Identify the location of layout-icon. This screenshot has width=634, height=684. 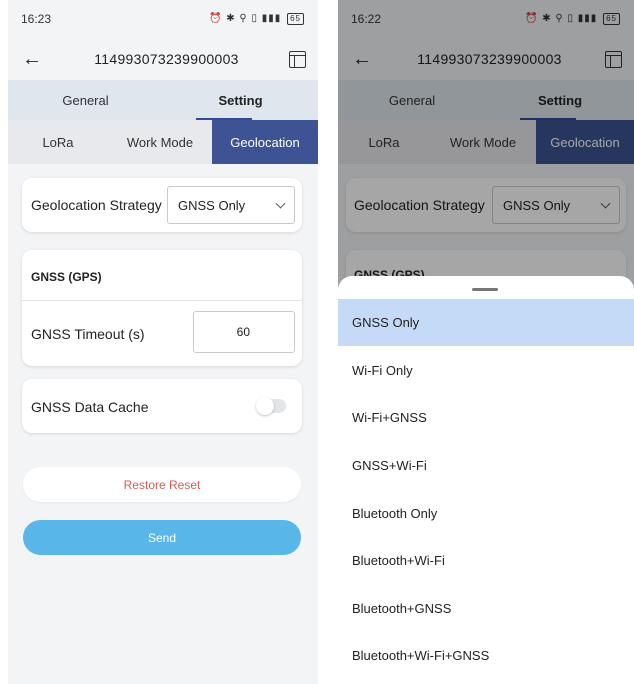
(297, 59).